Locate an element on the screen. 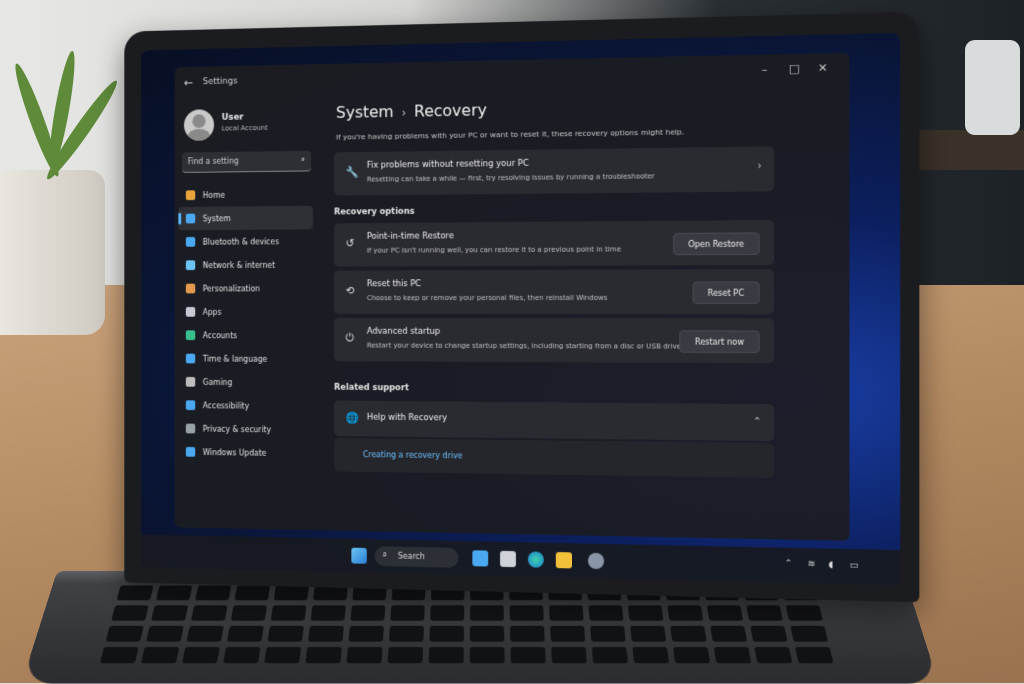 The height and width of the screenshot is (684, 1024). sidebar-item-time-language: Time & language is located at coordinates (245, 359).